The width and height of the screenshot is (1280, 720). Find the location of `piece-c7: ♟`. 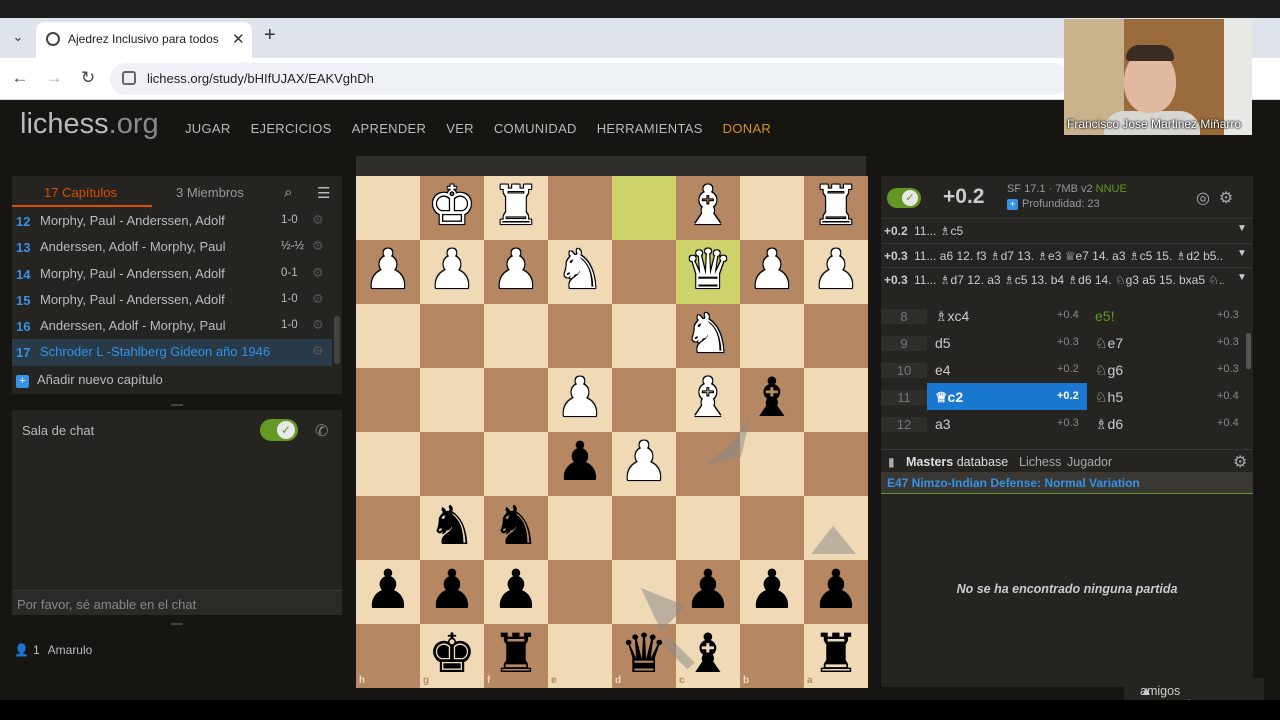

piece-c7: ♟ is located at coordinates (708, 592).